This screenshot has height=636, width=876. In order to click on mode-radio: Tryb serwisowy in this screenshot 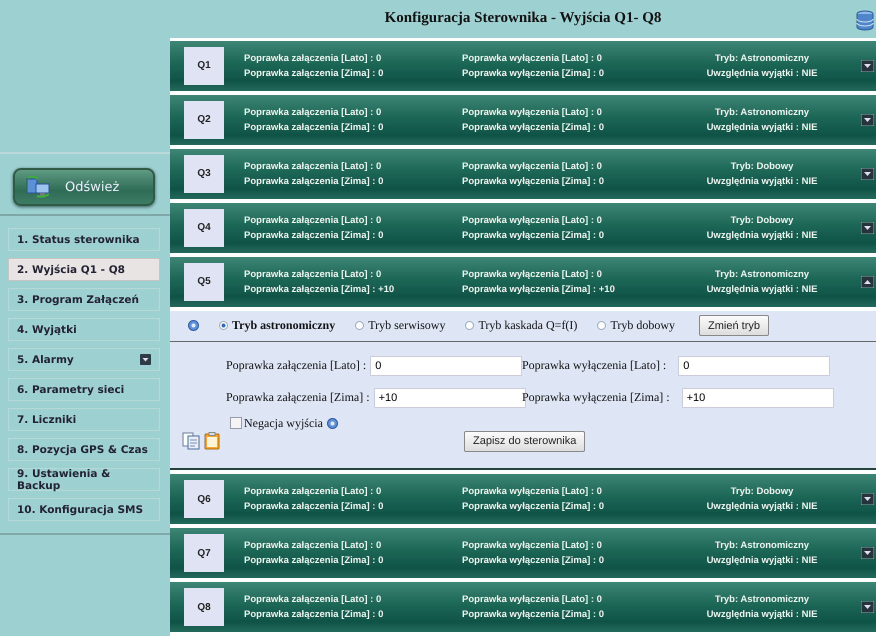, I will do `click(400, 326)`.